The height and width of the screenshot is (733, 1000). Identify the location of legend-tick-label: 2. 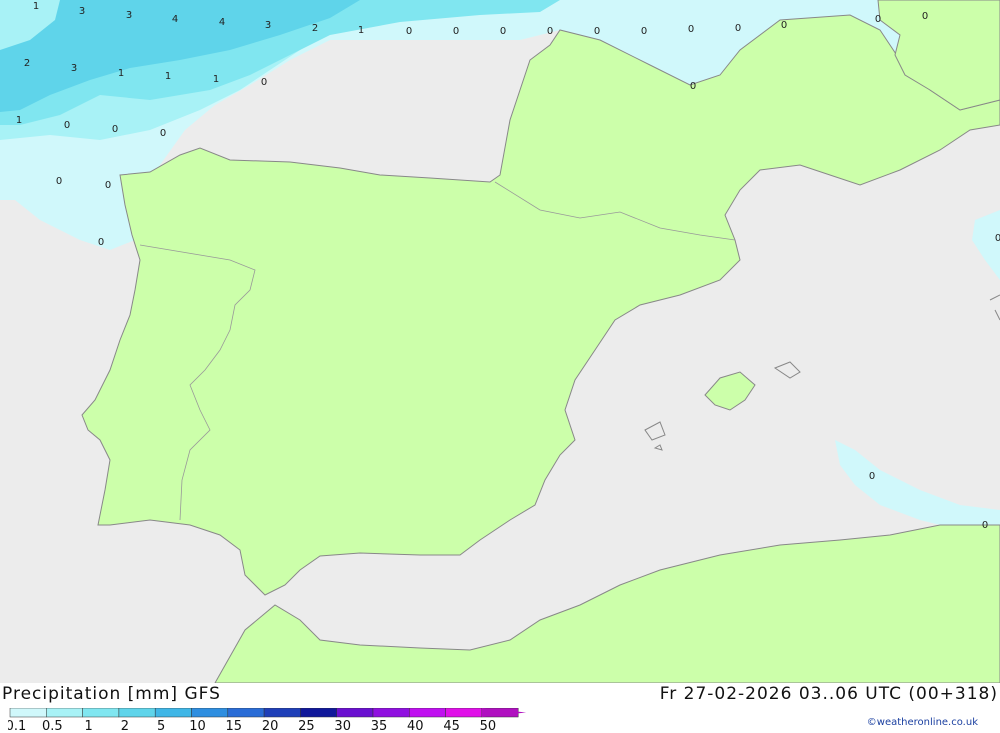
(125, 725).